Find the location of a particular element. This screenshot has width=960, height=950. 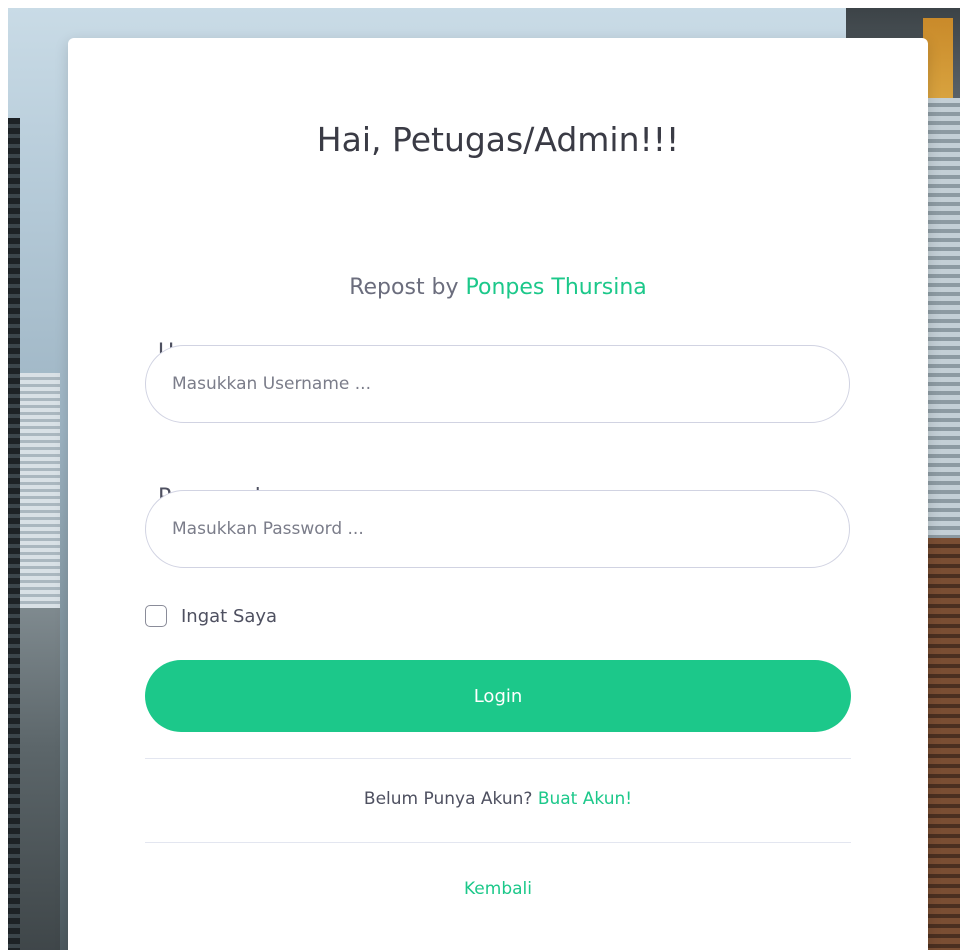

remember-me-label: Ingat Saya is located at coordinates (229, 616).